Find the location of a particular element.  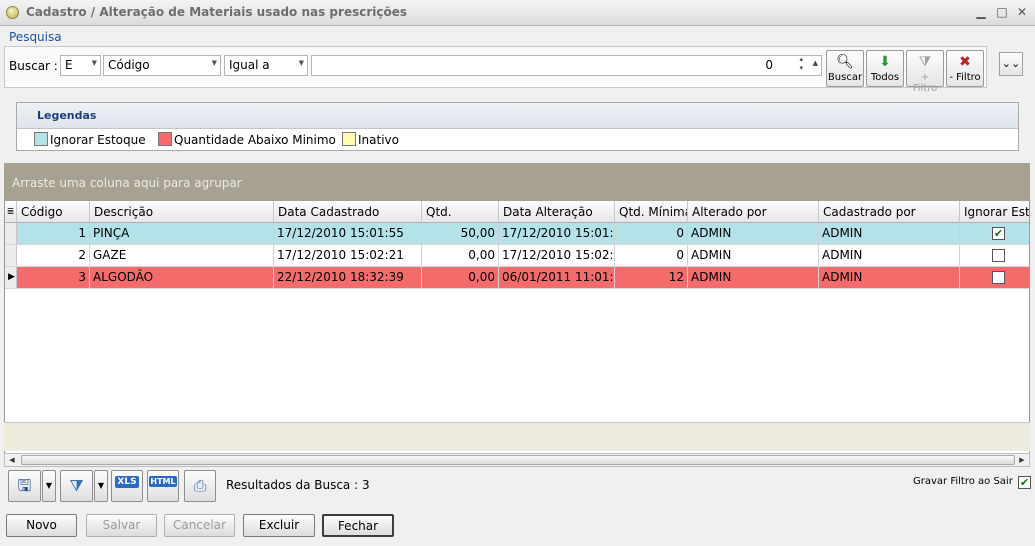

scroll-right-icon: ▶ is located at coordinates (1022, 460).